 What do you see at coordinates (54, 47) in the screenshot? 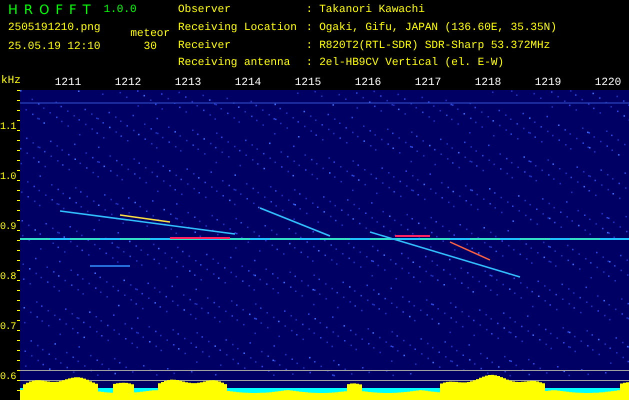
I see `timestamp: 25.05.19 12:10` at bounding box center [54, 47].